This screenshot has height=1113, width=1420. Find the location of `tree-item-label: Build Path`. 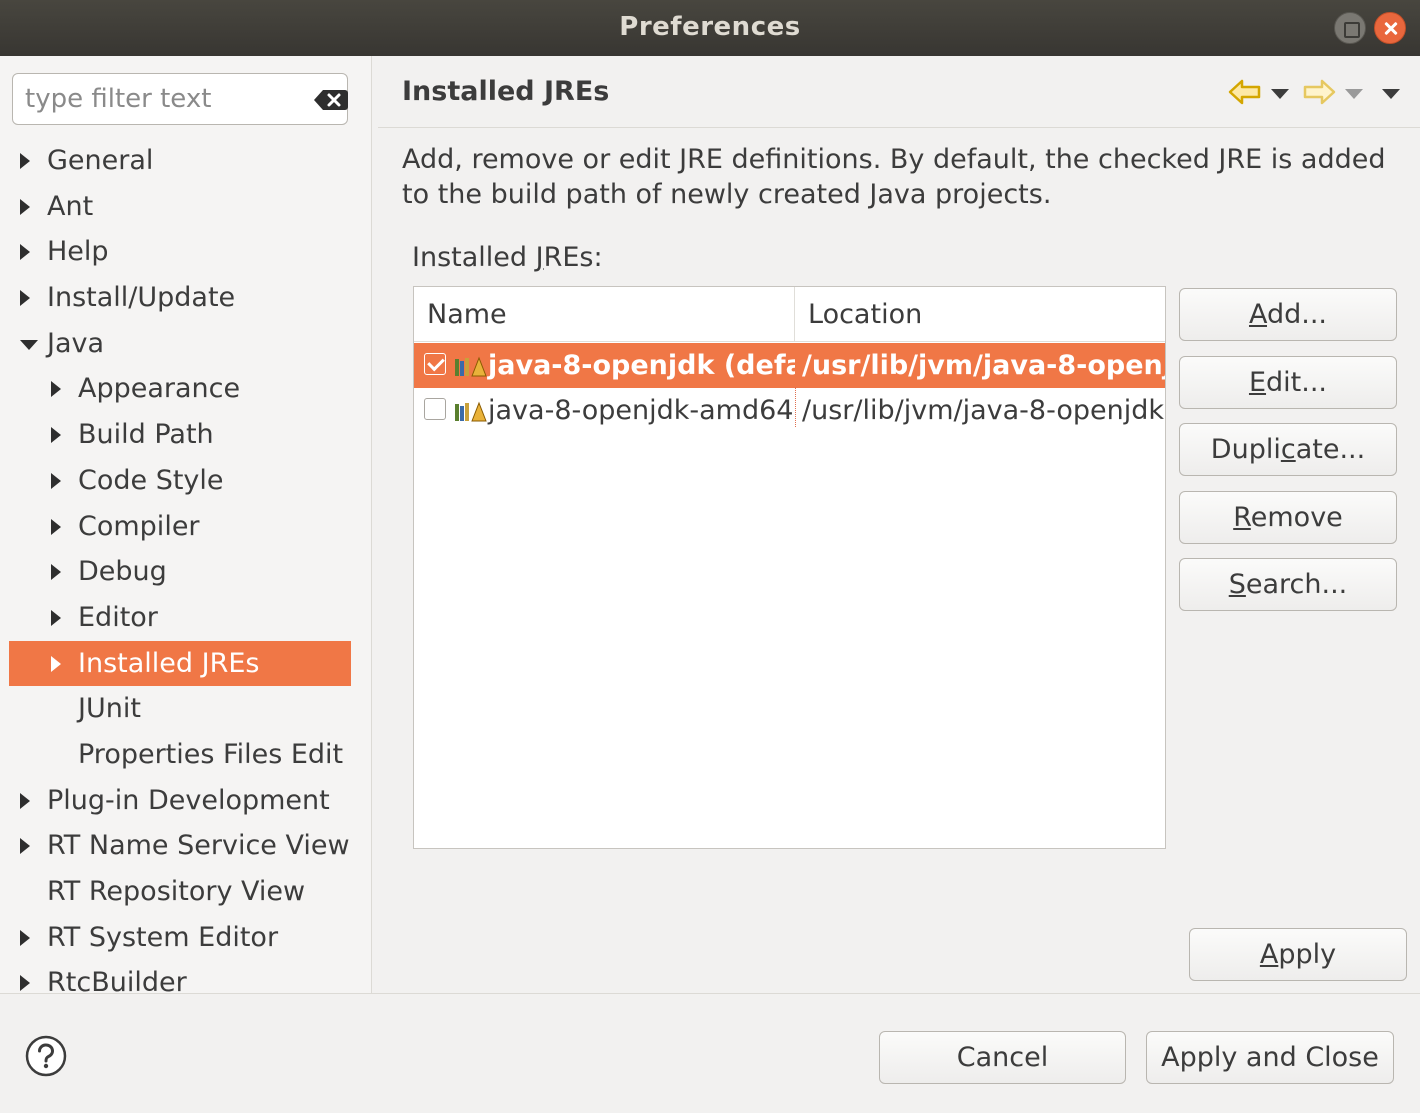

tree-item-label: Build Path is located at coordinates (146, 435).